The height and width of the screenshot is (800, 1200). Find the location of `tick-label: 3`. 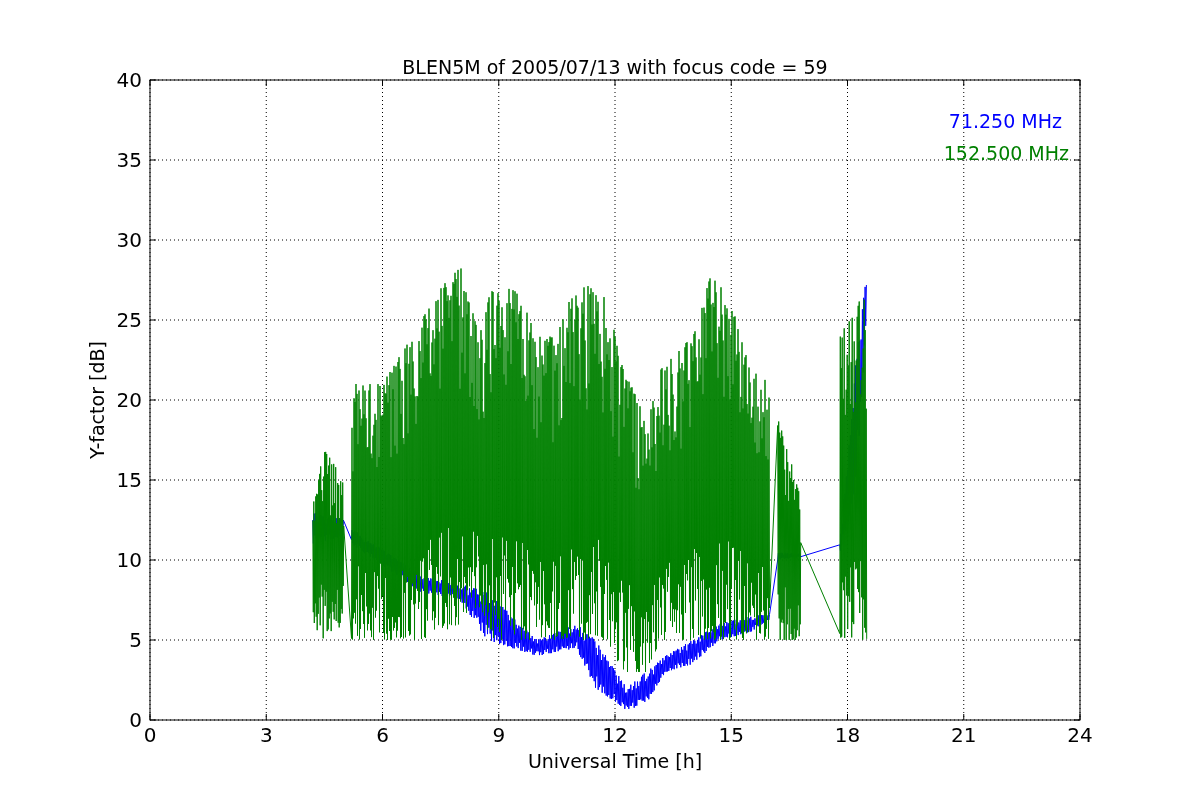

tick-label: 3 is located at coordinates (266, 735).